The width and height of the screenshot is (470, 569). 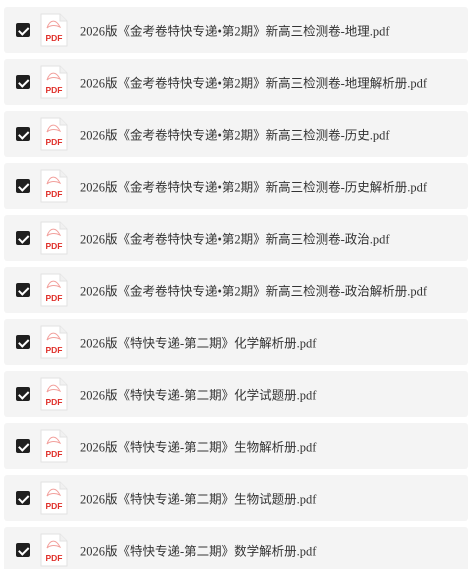 I want to click on file-name: 2026版《金考卷特快专递•第2期》新高三检测卷-政治解析册.pdf, so click(x=254, y=291).